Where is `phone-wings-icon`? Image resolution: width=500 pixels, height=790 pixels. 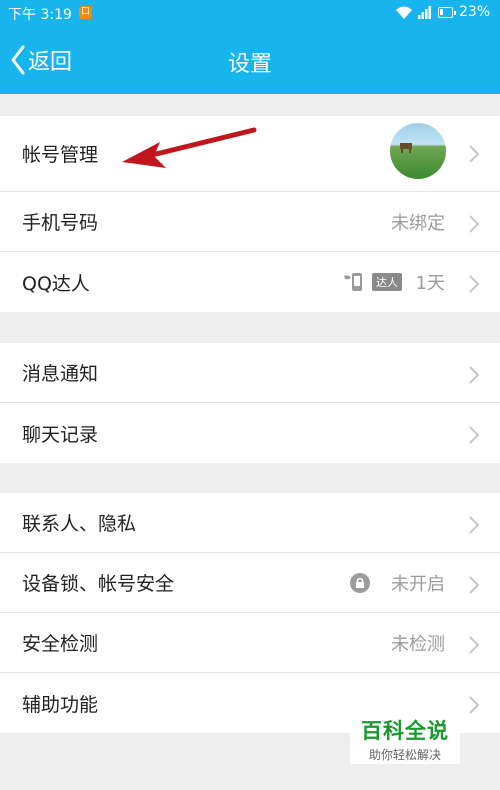
phone-wings-icon is located at coordinates (353, 282).